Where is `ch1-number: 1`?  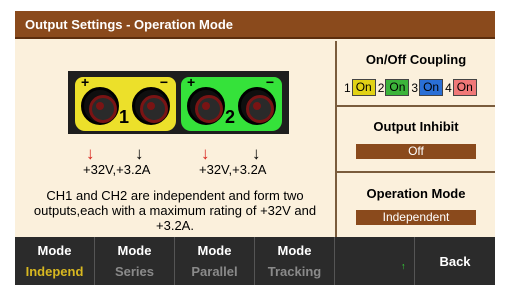 ch1-number: 1 is located at coordinates (124, 117).